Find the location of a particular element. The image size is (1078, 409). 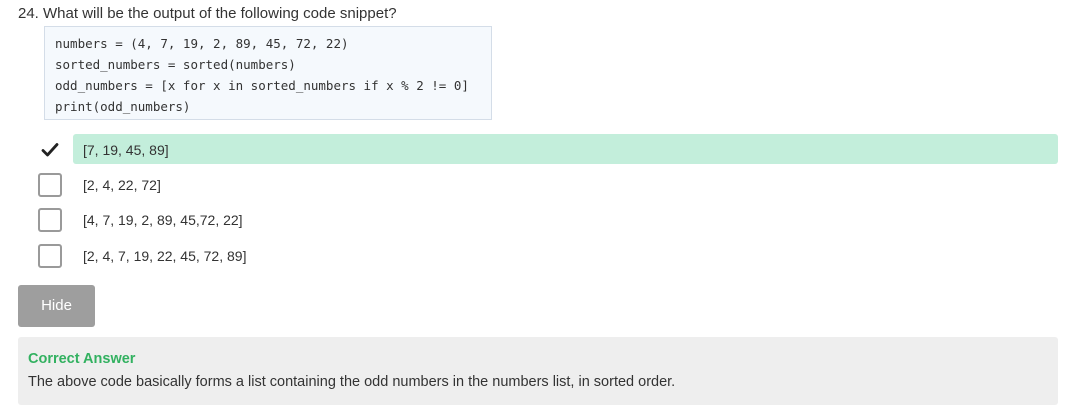

option-label: [2, 4, 22, 72] is located at coordinates (122, 185).